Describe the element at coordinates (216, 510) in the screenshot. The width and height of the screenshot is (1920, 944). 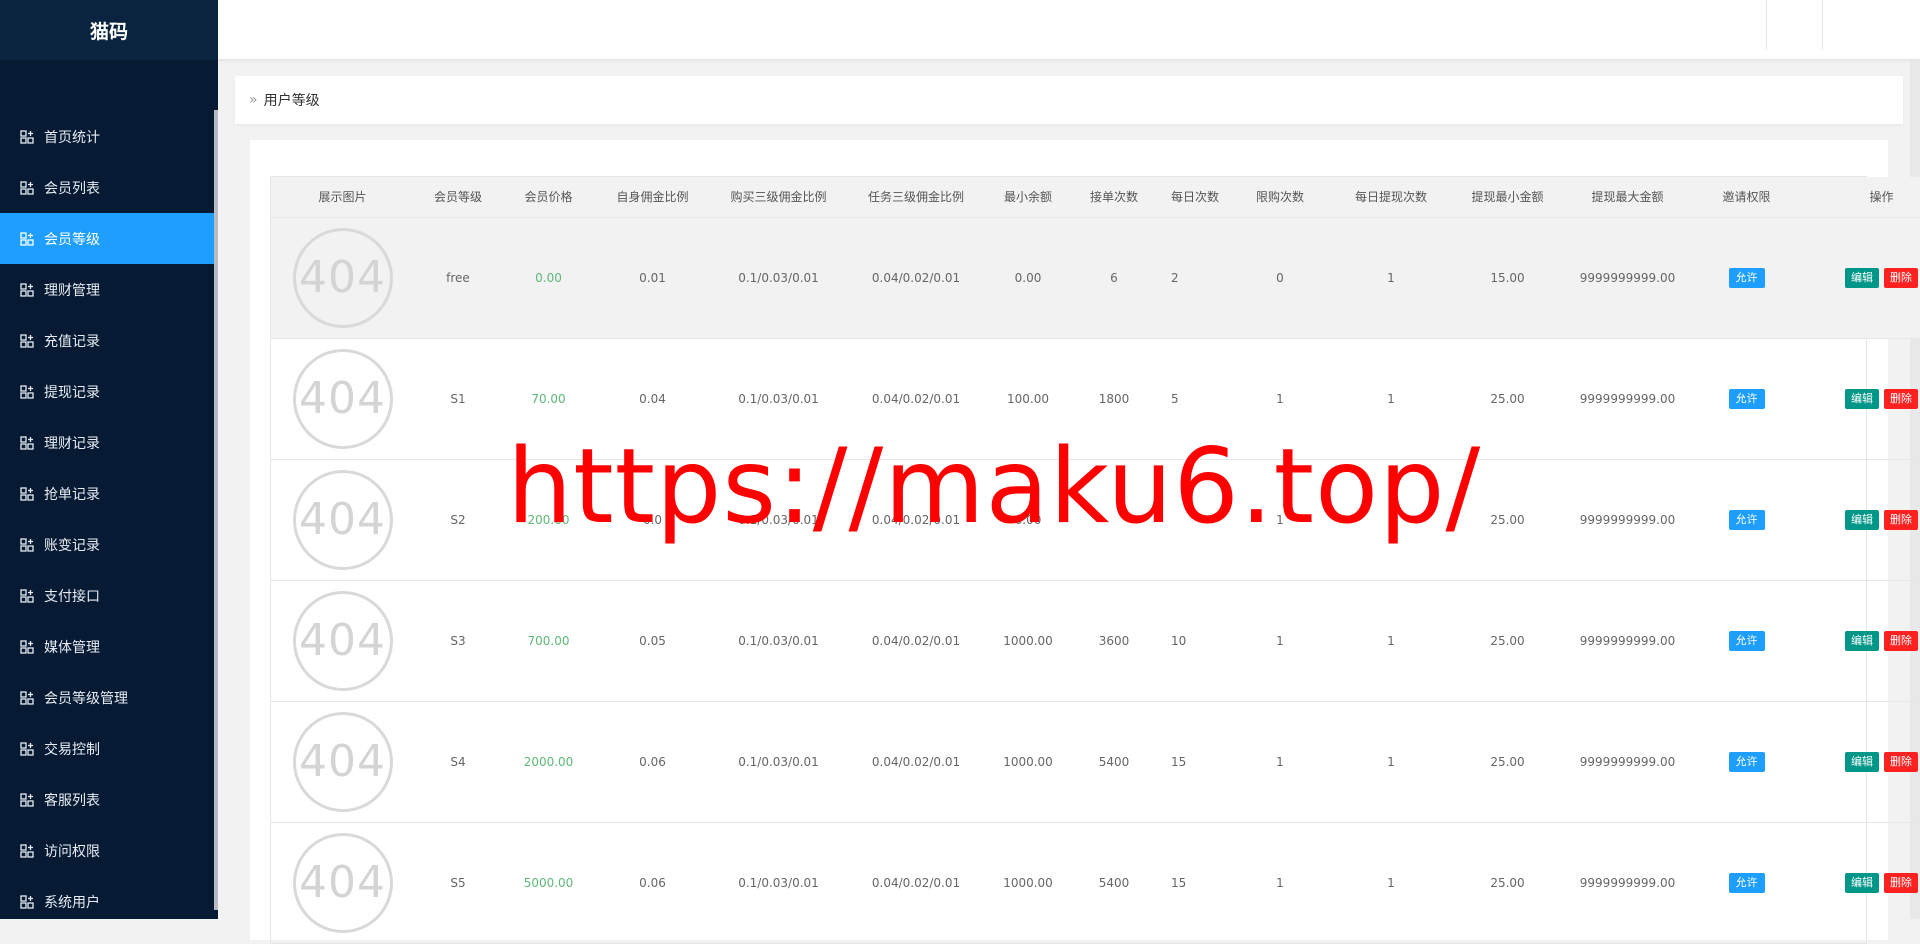
I see `sidebar-scrollbar` at that location.